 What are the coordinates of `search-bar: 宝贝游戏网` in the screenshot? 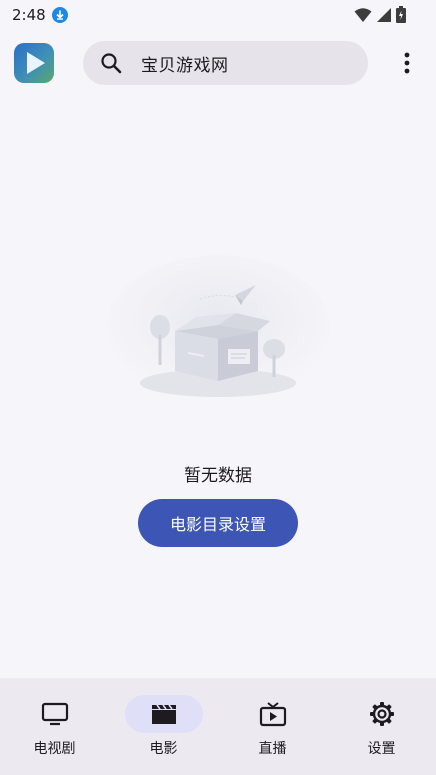 It's located at (225, 63).